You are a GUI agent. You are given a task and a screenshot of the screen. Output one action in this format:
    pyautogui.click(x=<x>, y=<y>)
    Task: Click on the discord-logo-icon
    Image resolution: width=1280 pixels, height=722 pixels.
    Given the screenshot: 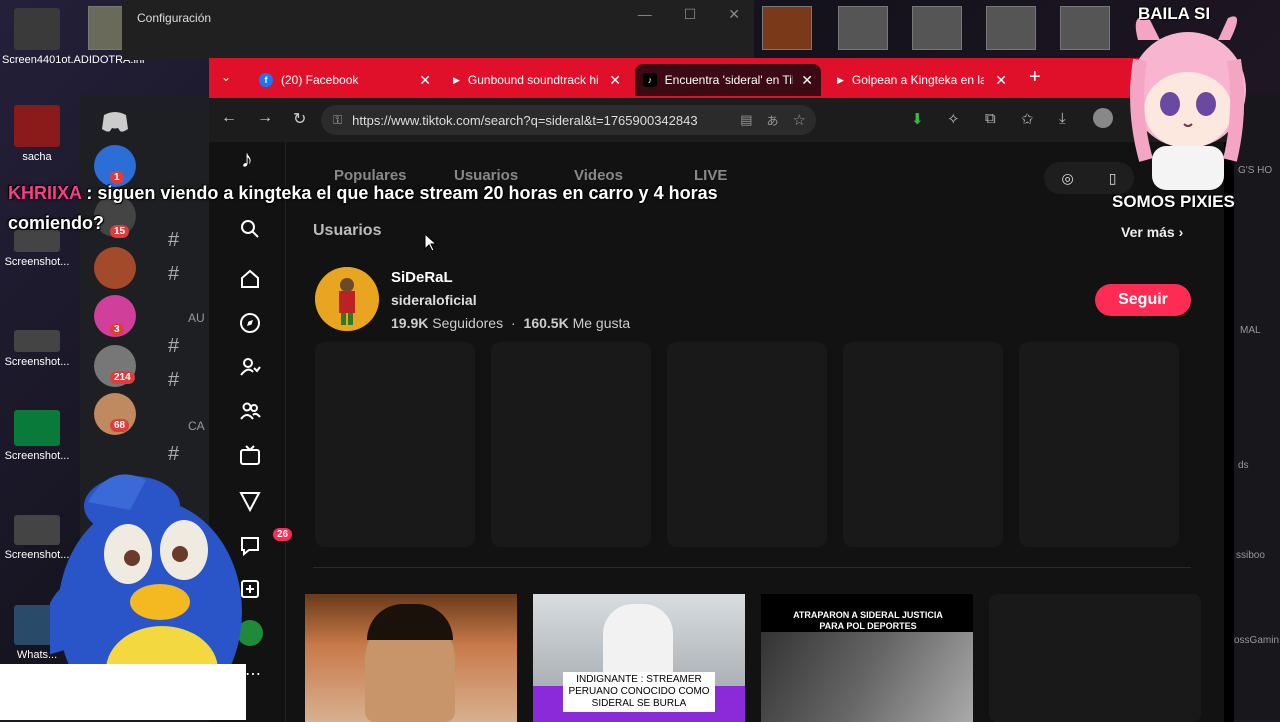 What is the action you would take?
    pyautogui.click(x=115, y=122)
    